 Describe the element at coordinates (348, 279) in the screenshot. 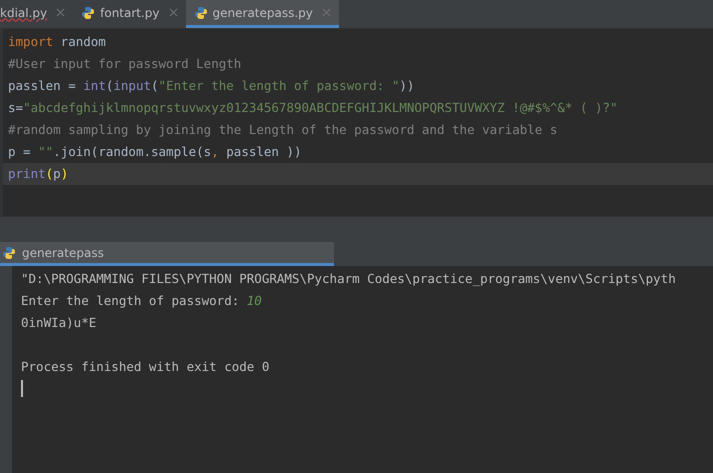

I see `console-line: "D:\PROGRAMMING FILES\PYTHON PROGRAMS\Pycharm Codes\practice_programs\venv\Scripts\pyth` at that location.